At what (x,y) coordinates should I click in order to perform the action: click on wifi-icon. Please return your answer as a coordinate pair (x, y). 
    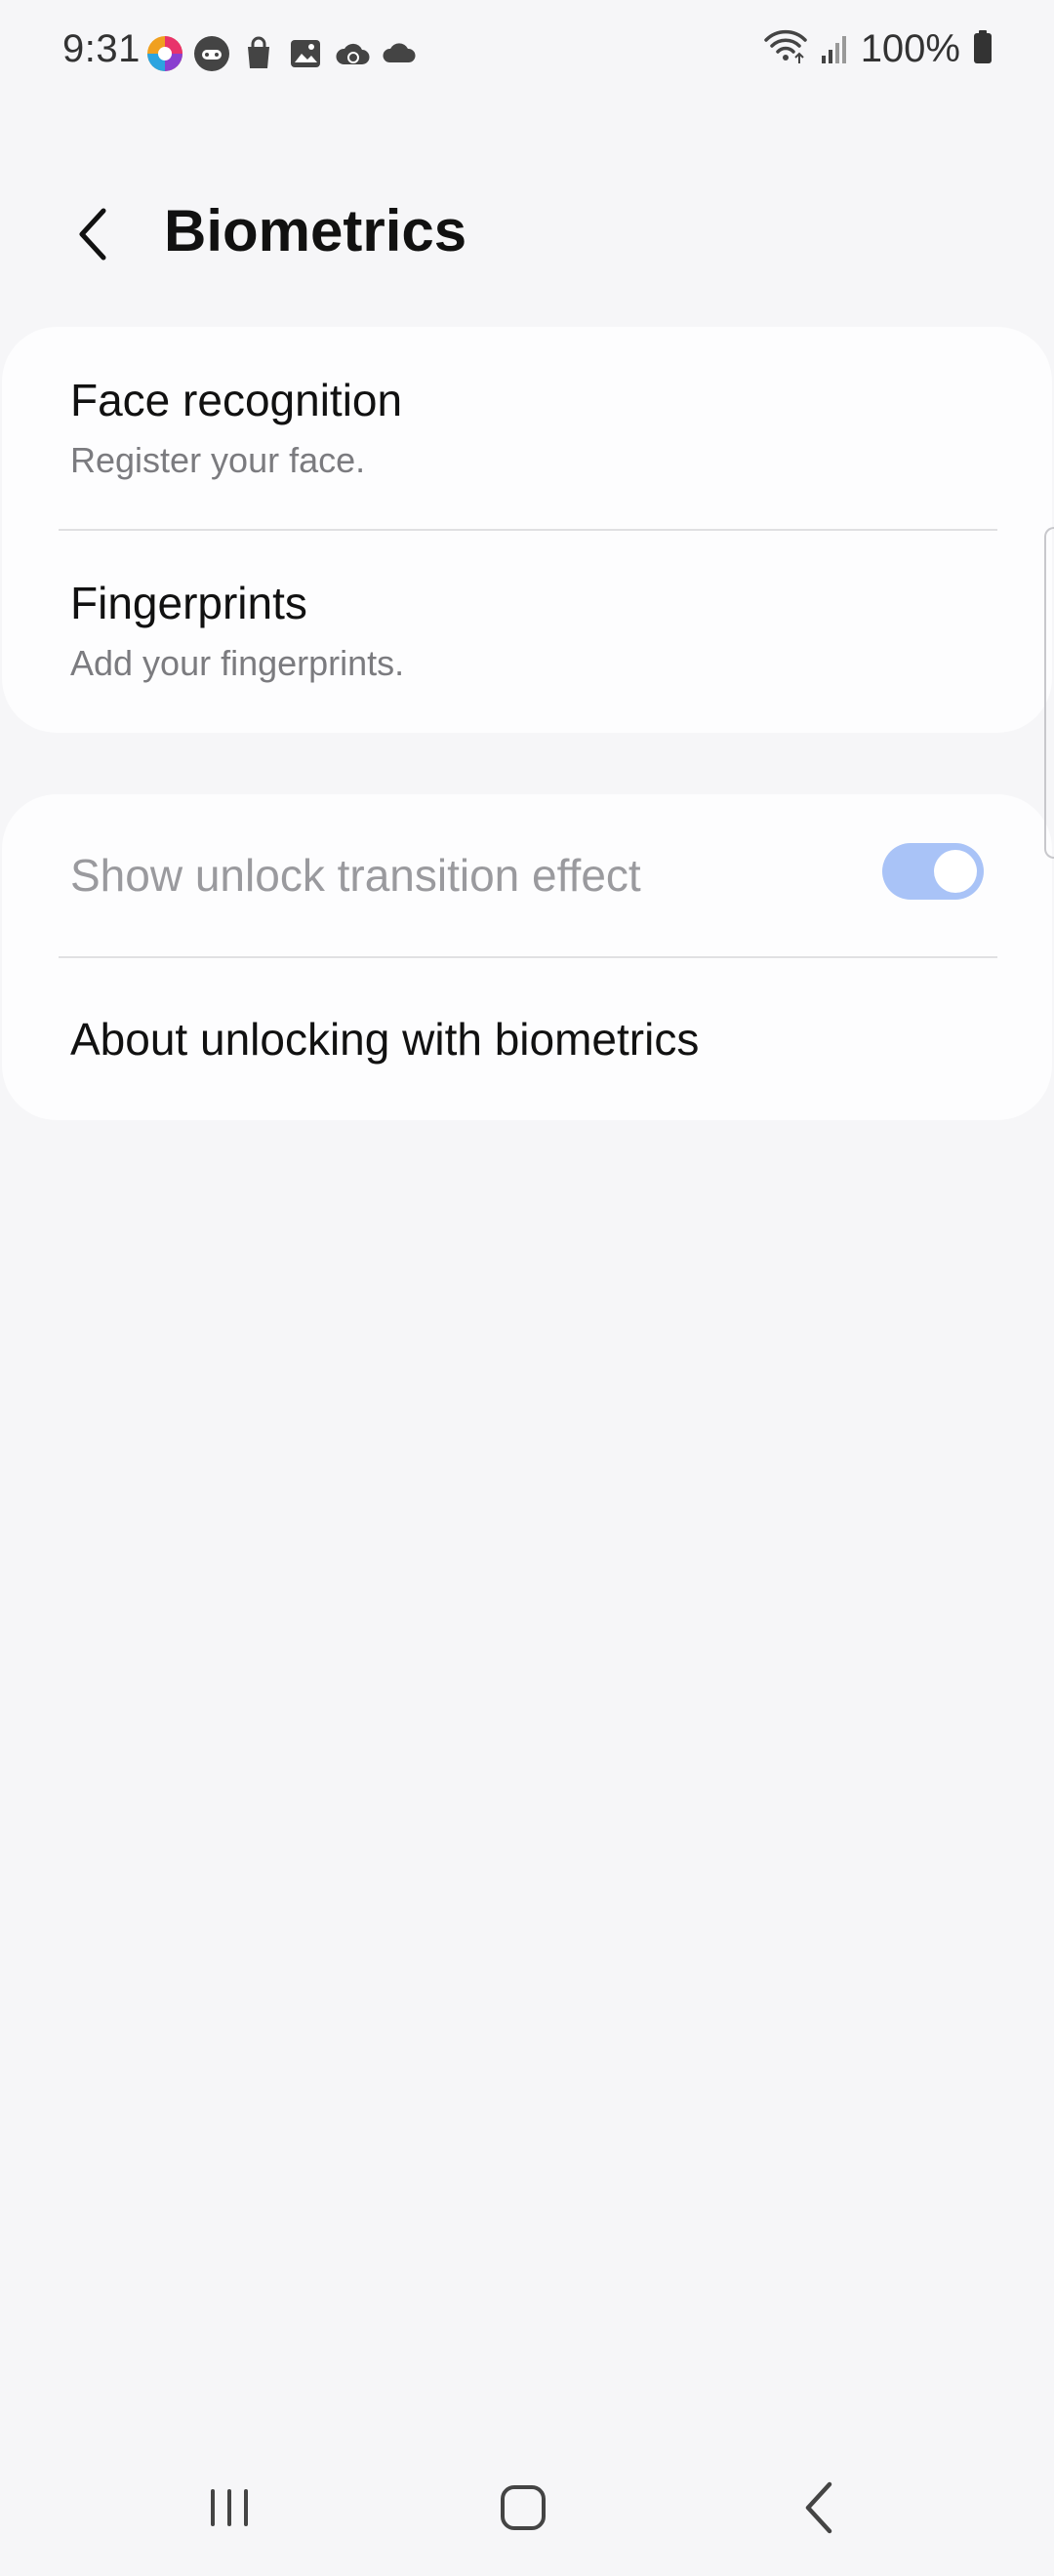
    Looking at the image, I should click on (785, 49).